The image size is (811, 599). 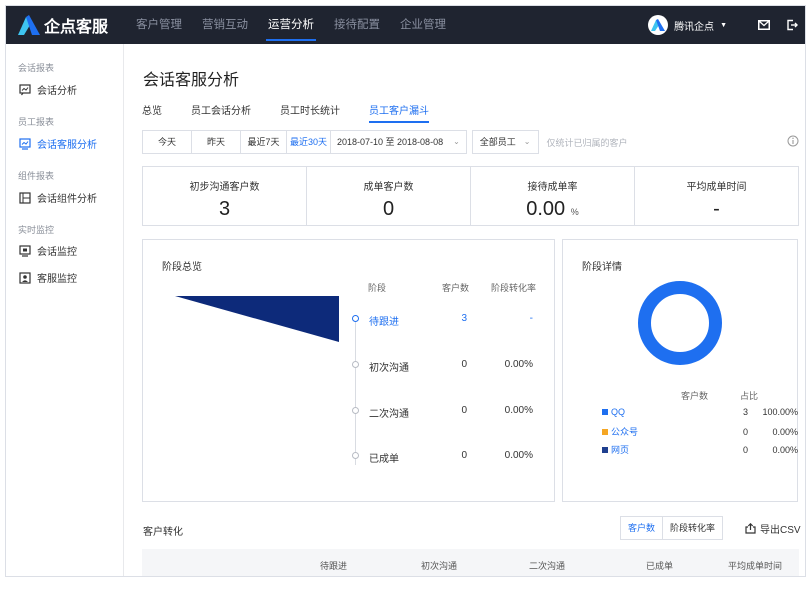 I want to click on sidebar-item-session-analysis: 会话分析, so click(x=47, y=89).